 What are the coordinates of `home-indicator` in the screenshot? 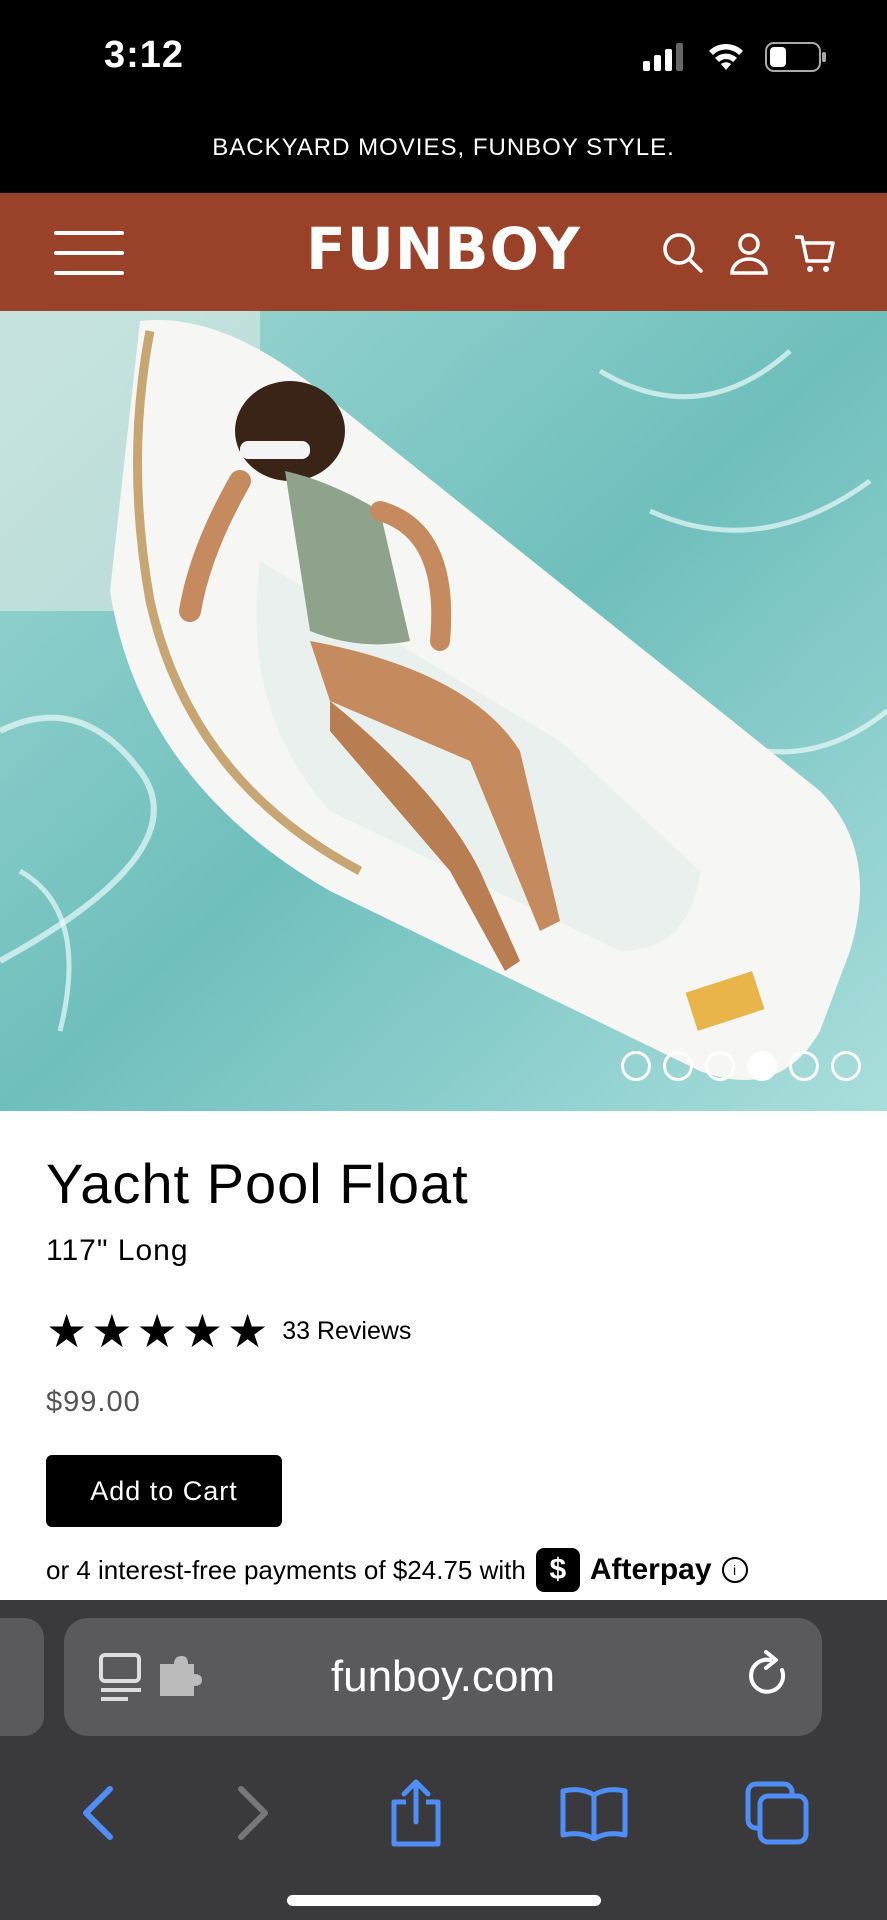 It's located at (444, 1900).